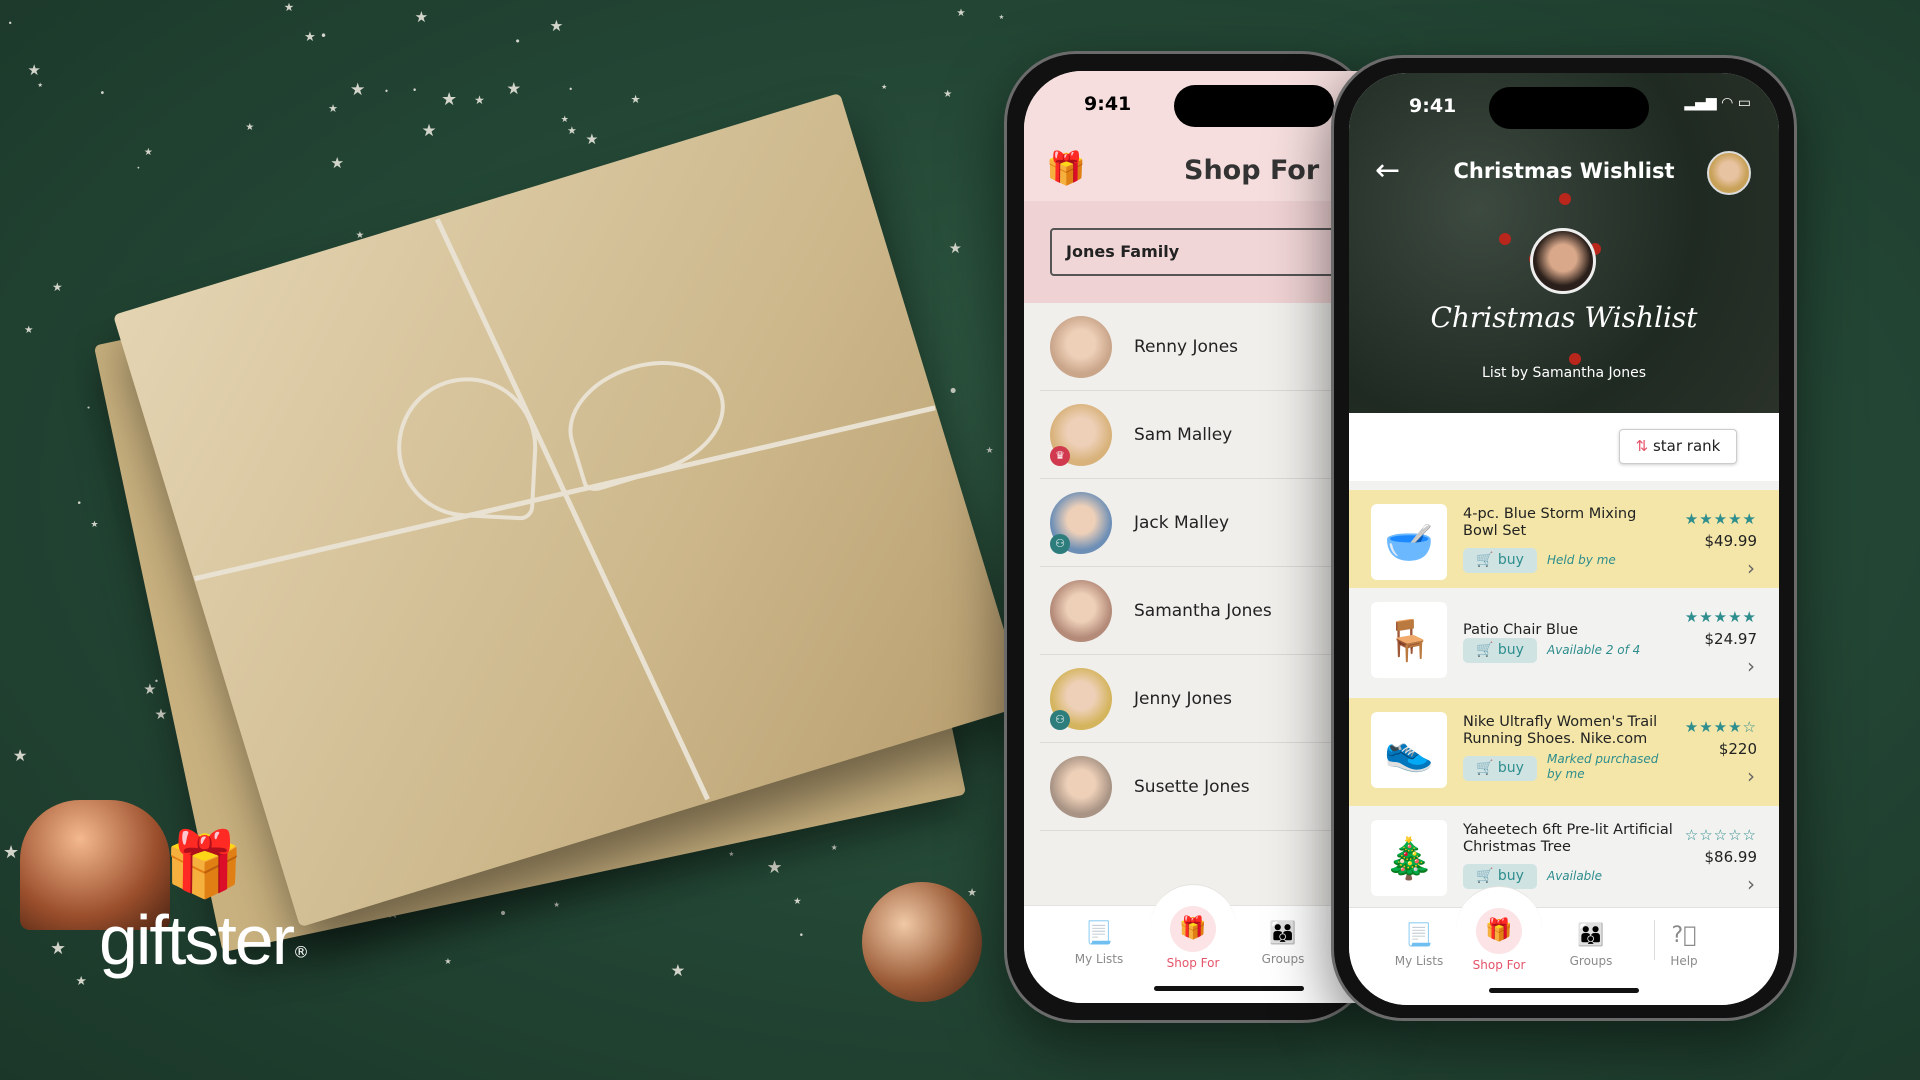 This screenshot has width=1920, height=1080. What do you see at coordinates (1550, 522) in the screenshot?
I see `item-name: 4-pc. Blue Storm Mixing Bowl Set` at bounding box center [1550, 522].